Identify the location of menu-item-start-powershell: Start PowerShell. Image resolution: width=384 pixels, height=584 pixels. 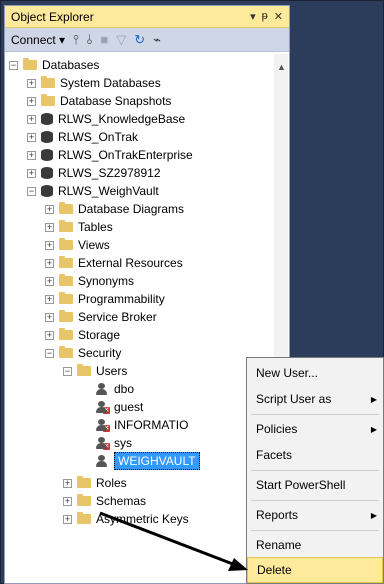
(315, 485).